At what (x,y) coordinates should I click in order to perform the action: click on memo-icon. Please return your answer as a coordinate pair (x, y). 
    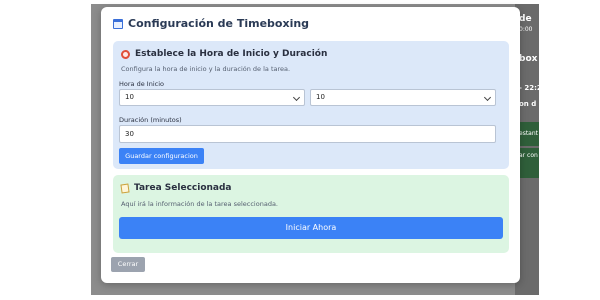
    Looking at the image, I should click on (125, 188).